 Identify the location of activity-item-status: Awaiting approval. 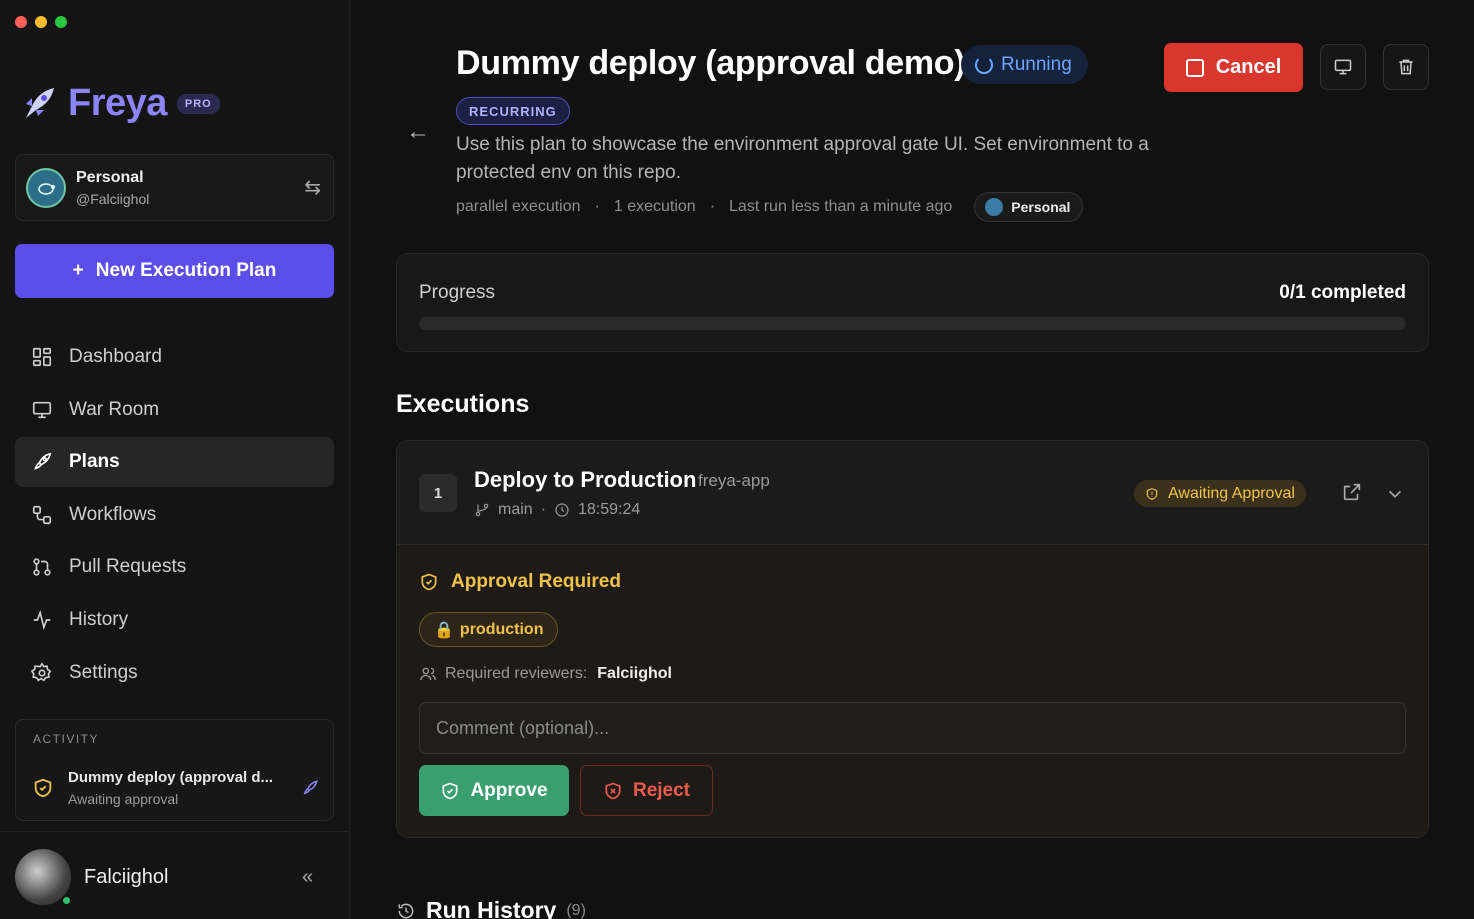
(123, 799).